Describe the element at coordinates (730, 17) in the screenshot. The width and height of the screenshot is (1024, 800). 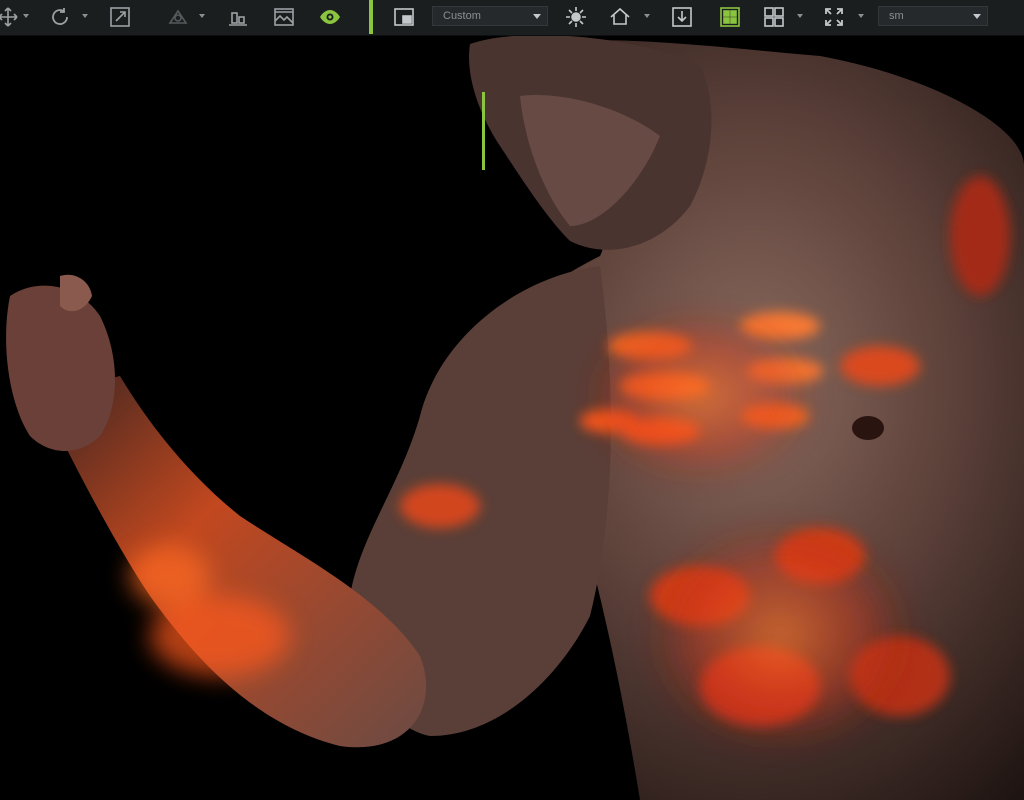
I see `grid-icon` at that location.